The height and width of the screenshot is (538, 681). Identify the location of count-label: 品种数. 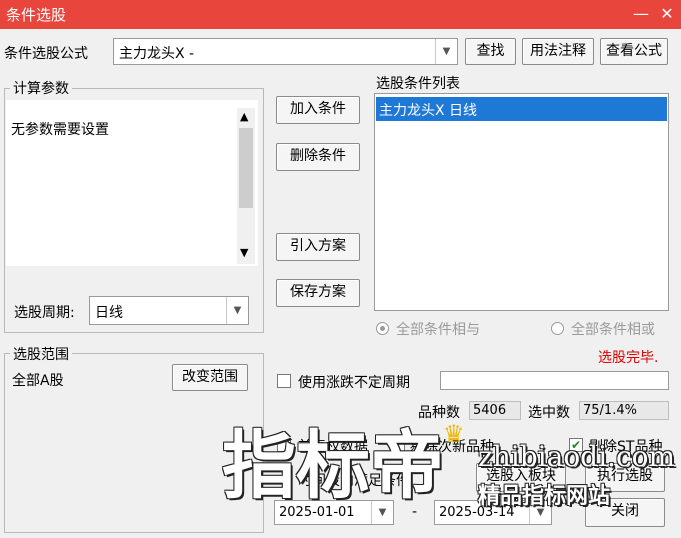
(439, 413).